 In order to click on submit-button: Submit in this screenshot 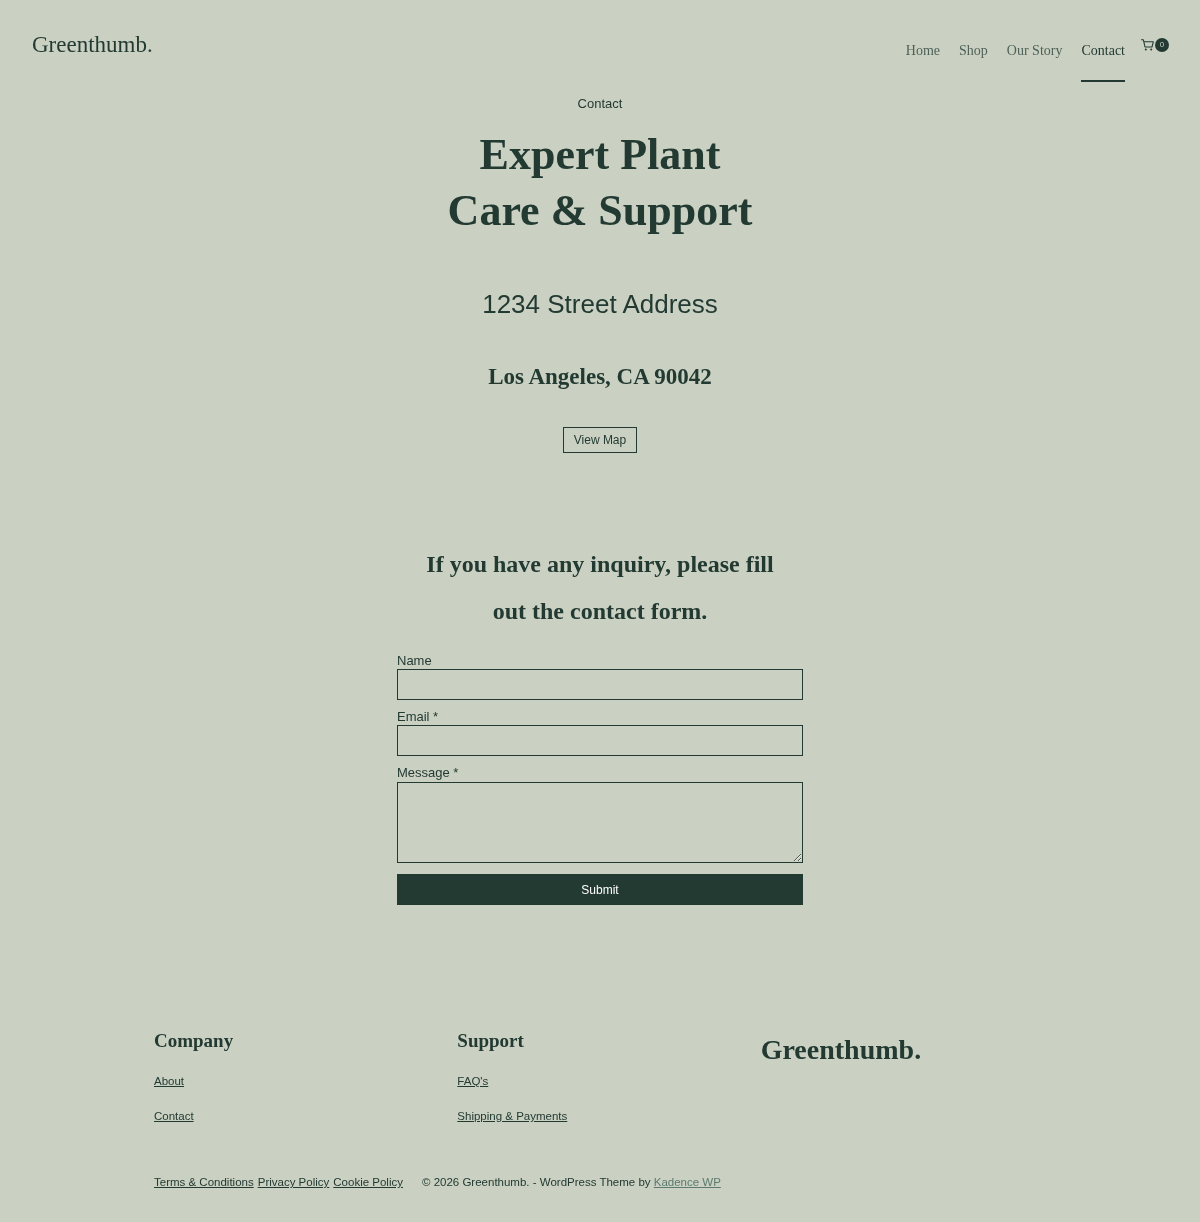, I will do `click(600, 889)`.